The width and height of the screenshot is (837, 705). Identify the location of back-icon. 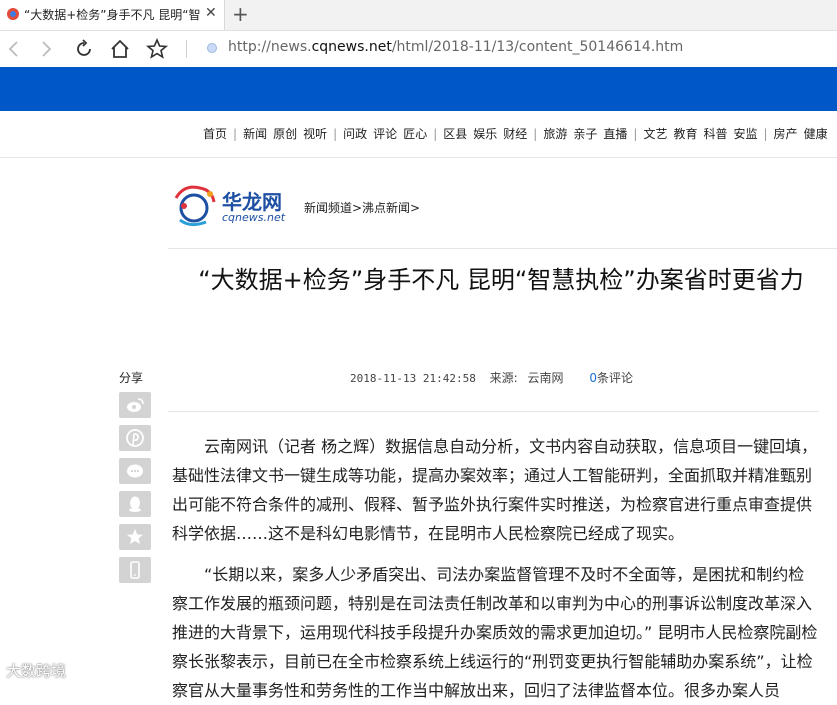
(14, 49).